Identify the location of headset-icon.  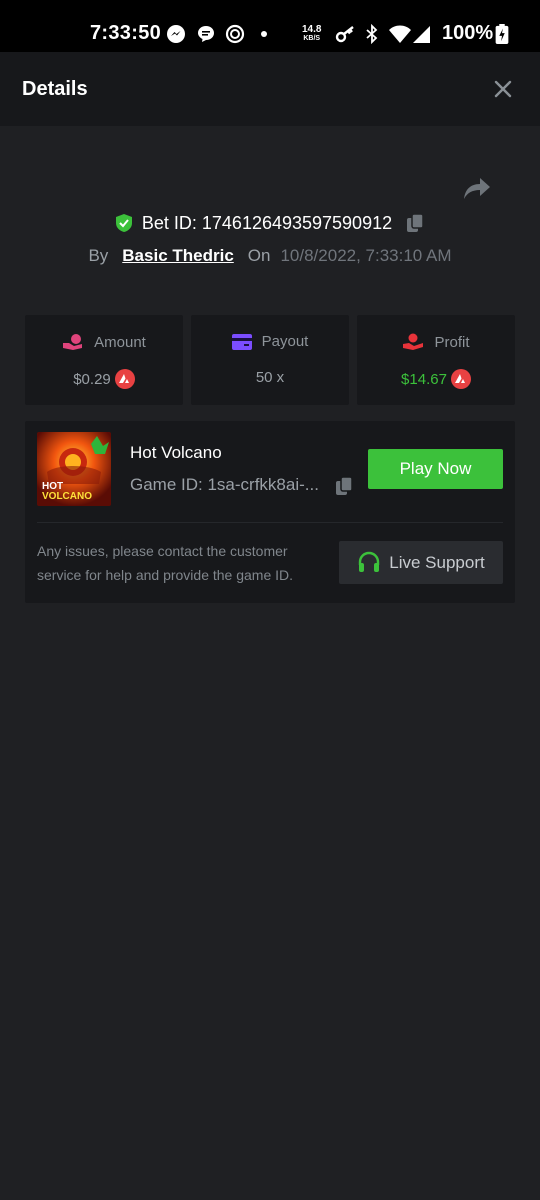
(369, 561).